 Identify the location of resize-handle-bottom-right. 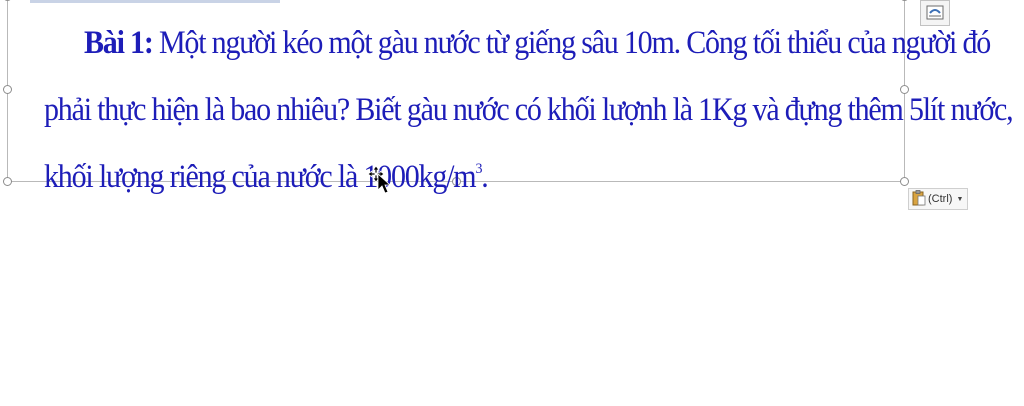
(904, 181).